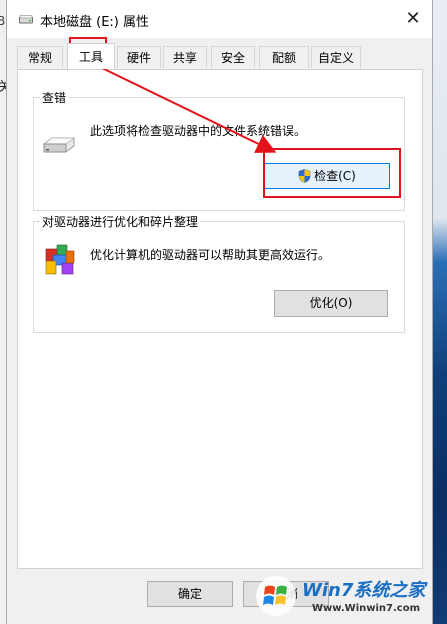  I want to click on optimize-title: 对驱动器进行优化和碎片整理, so click(120, 221).